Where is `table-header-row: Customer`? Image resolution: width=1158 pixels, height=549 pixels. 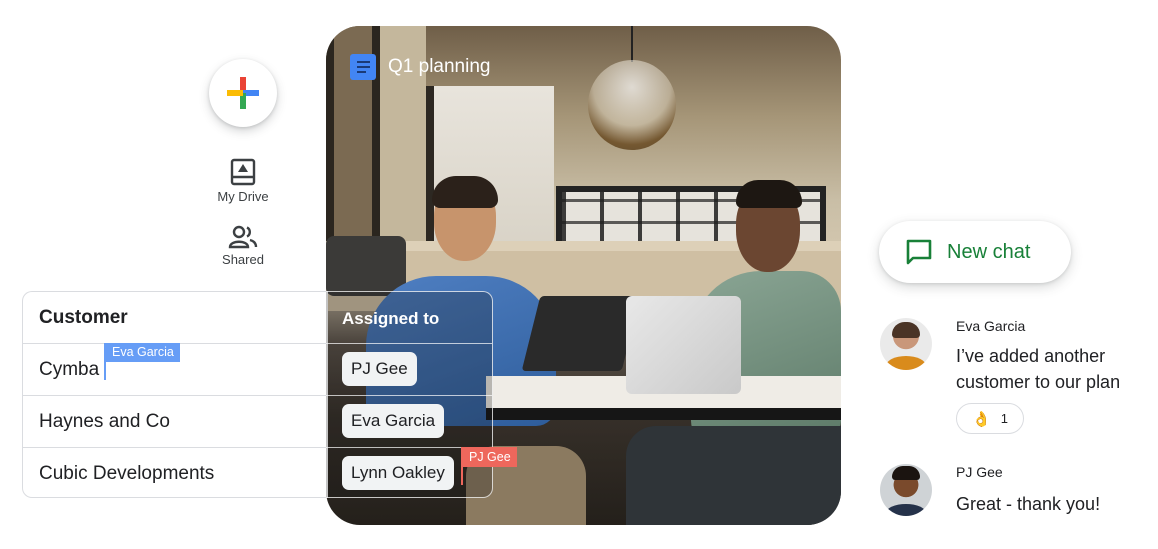 table-header-row: Customer is located at coordinates (175, 318).